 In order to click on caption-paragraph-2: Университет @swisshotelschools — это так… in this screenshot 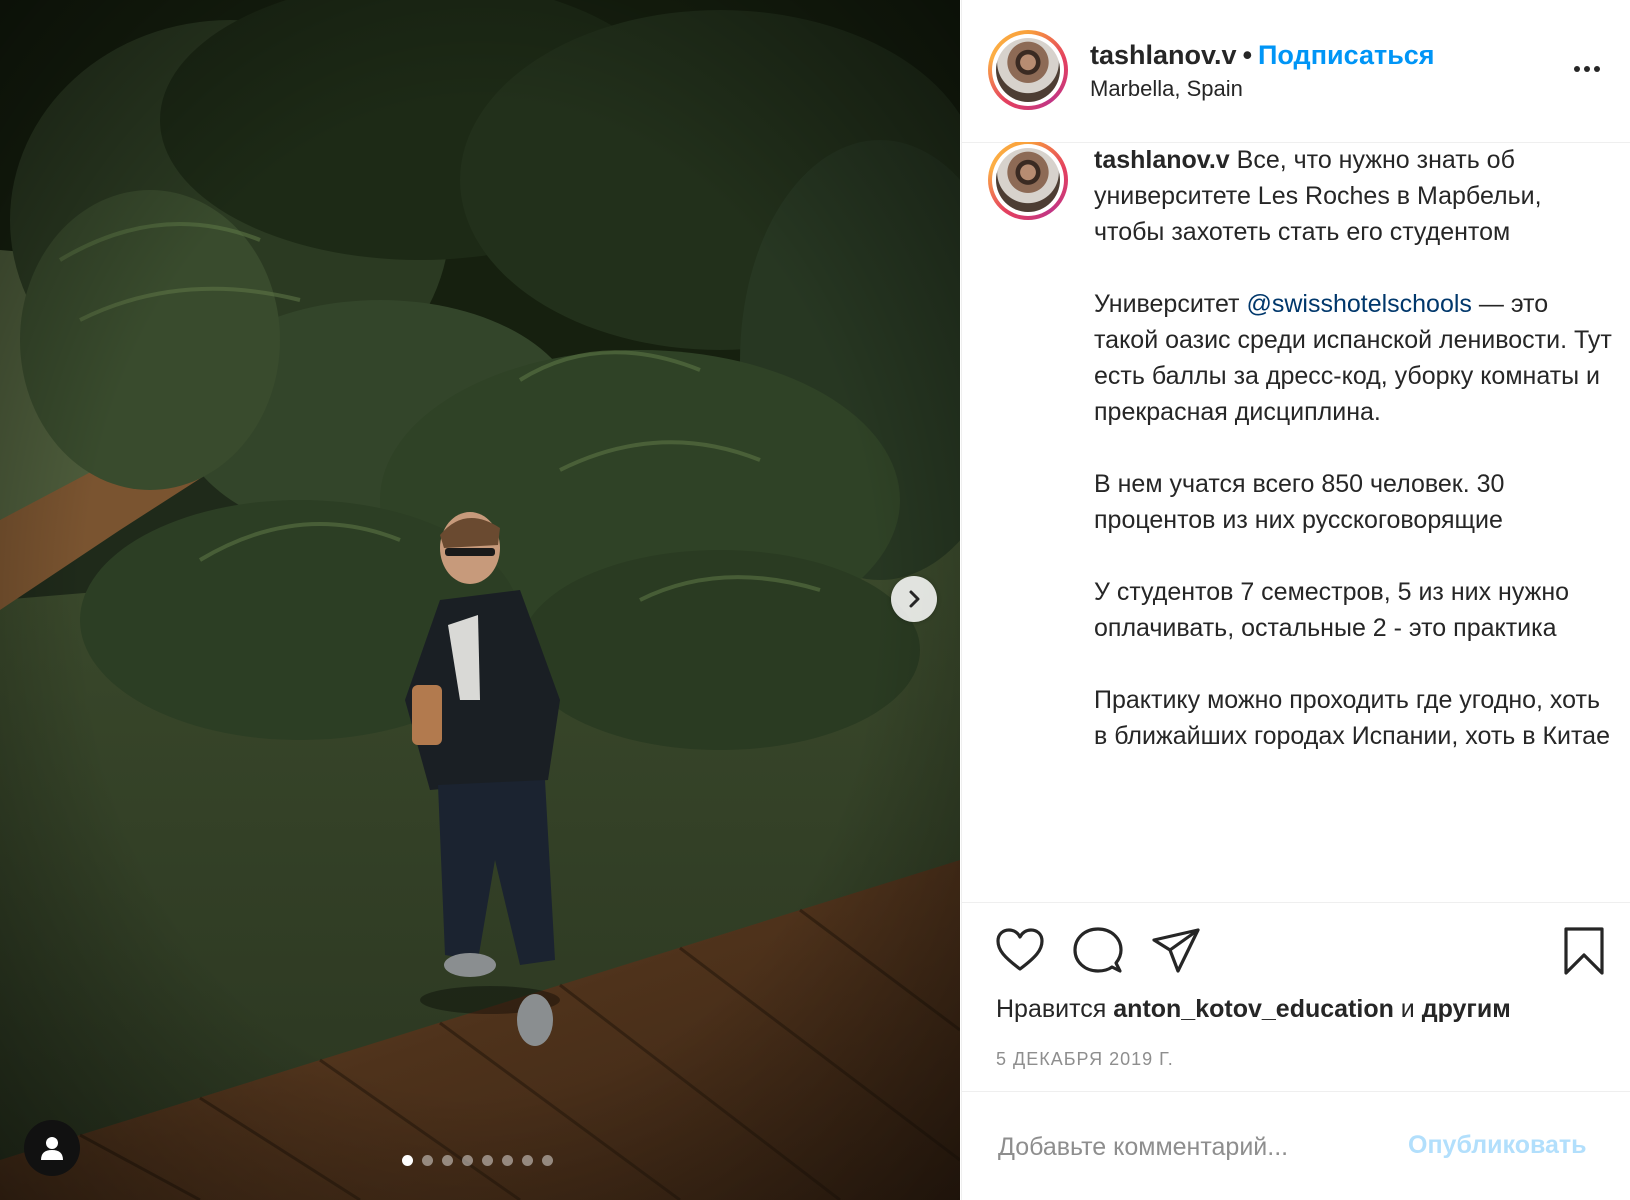, I will do `click(1354, 358)`.